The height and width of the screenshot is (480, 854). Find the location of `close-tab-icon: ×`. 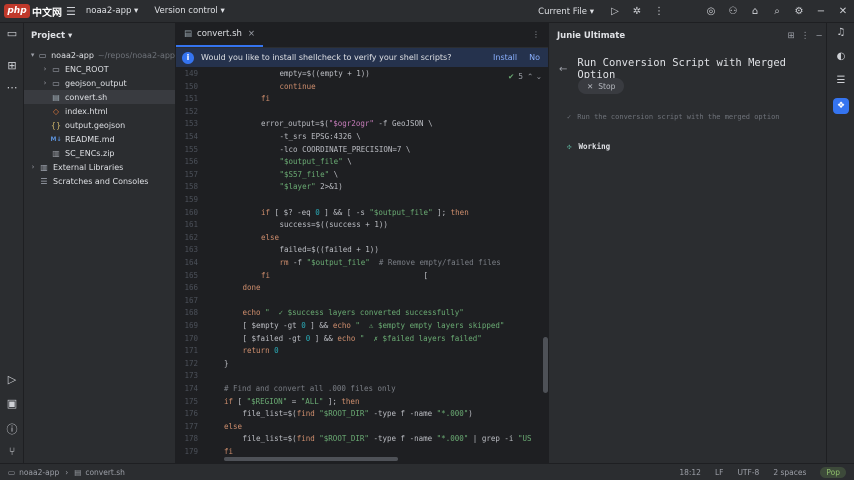

close-tab-icon: × is located at coordinates (251, 34).